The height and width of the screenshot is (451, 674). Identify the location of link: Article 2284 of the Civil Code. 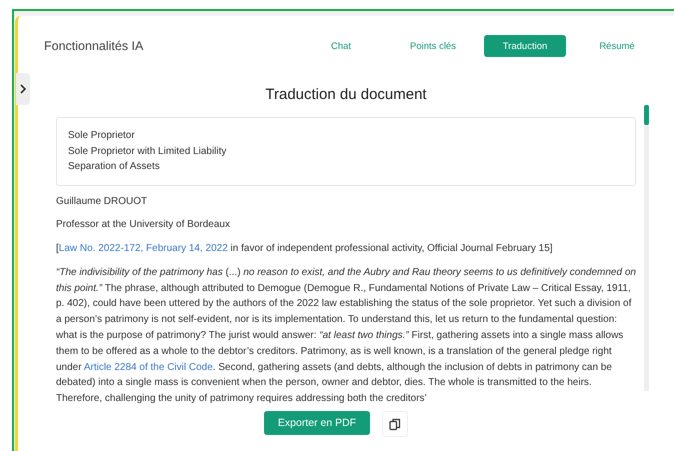
(148, 367).